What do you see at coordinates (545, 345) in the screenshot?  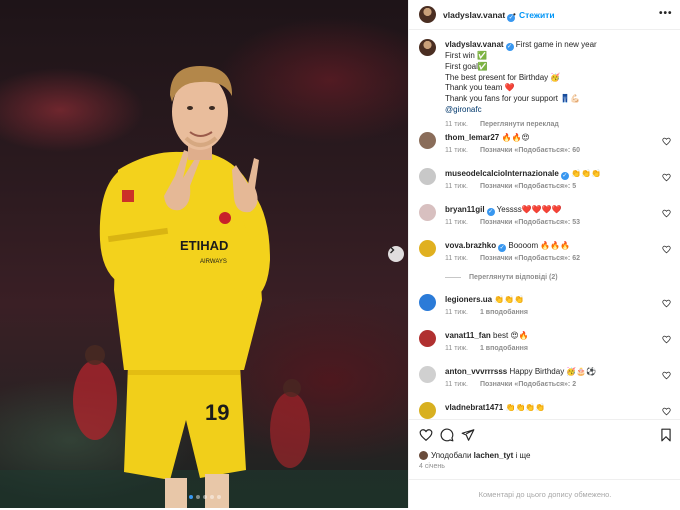 I see `comment-item: vanat11_fan best 😍🔥 11 тиж. 1 вподобання` at bounding box center [545, 345].